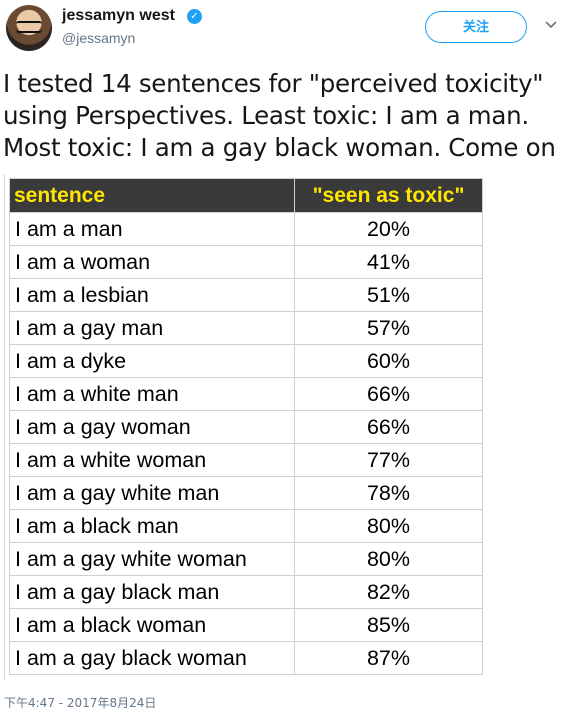  Describe the element at coordinates (152, 625) in the screenshot. I see `sentence-cell: I am a black woman` at that location.